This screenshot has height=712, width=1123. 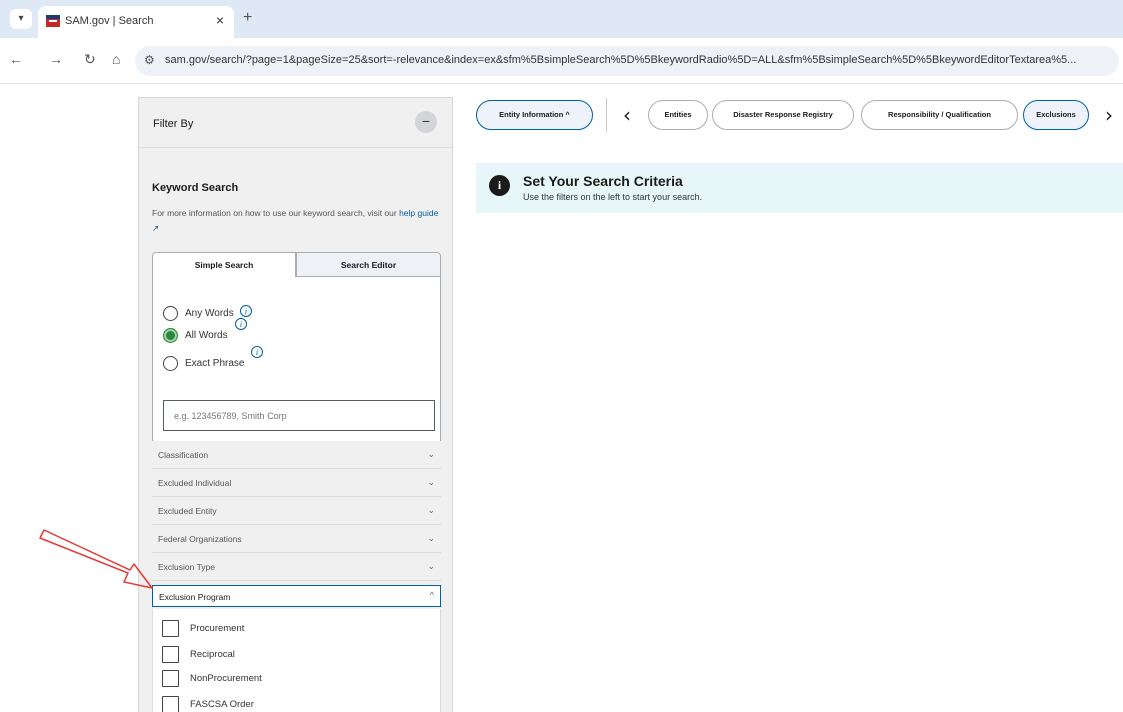 What do you see at coordinates (56, 59) in the screenshot?
I see `forward-icon: →` at bounding box center [56, 59].